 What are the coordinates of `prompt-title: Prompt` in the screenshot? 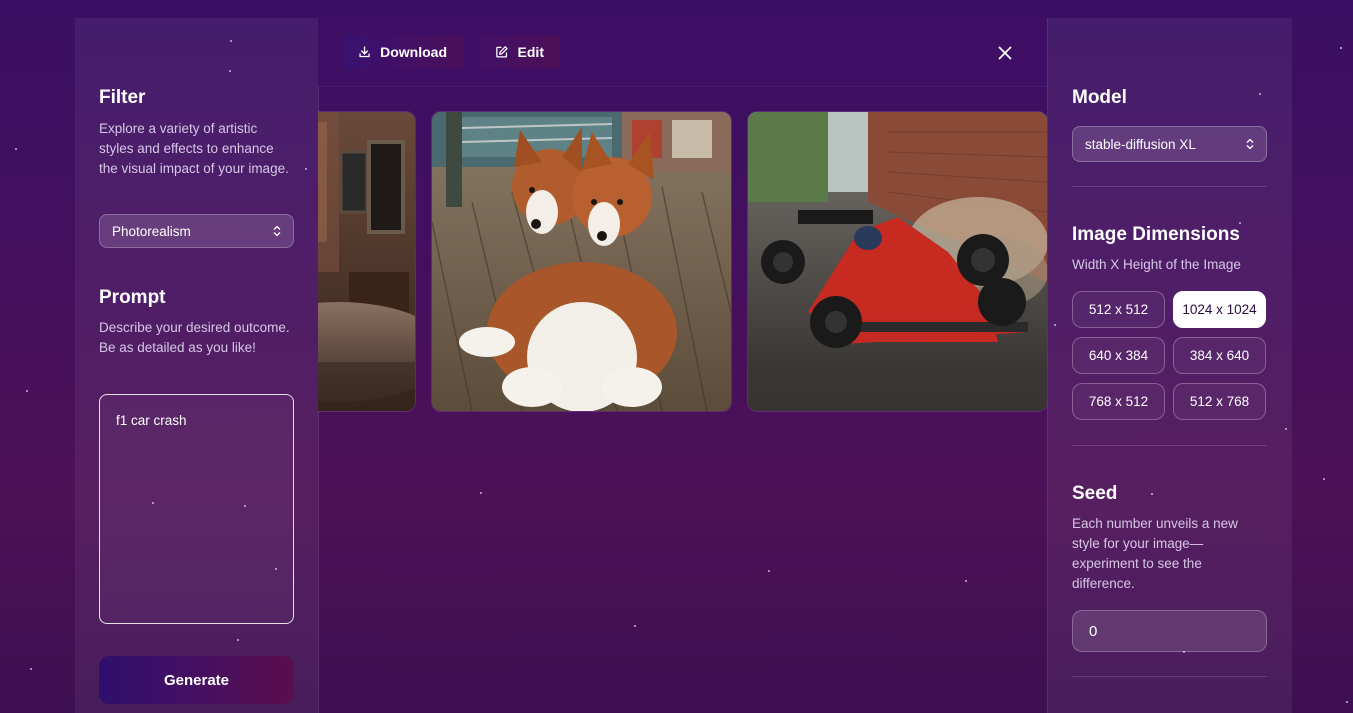 It's located at (132, 297).